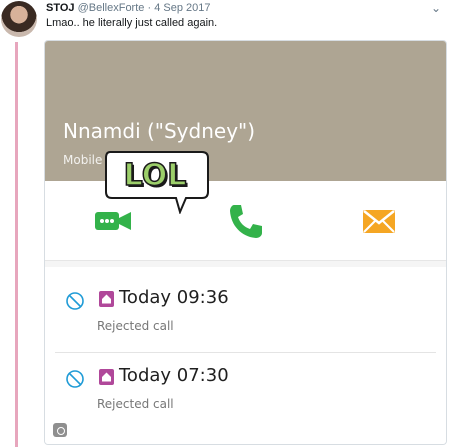 The image size is (453, 447). I want to click on phone-call-icon, so click(245, 221).